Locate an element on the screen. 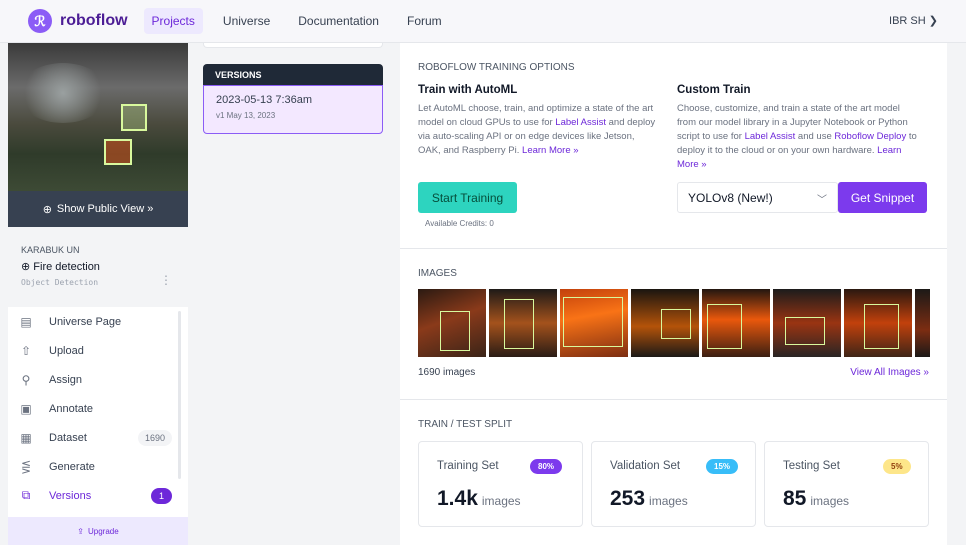 The height and width of the screenshot is (545, 966). nav-documentation: Documentation is located at coordinates (338, 21).